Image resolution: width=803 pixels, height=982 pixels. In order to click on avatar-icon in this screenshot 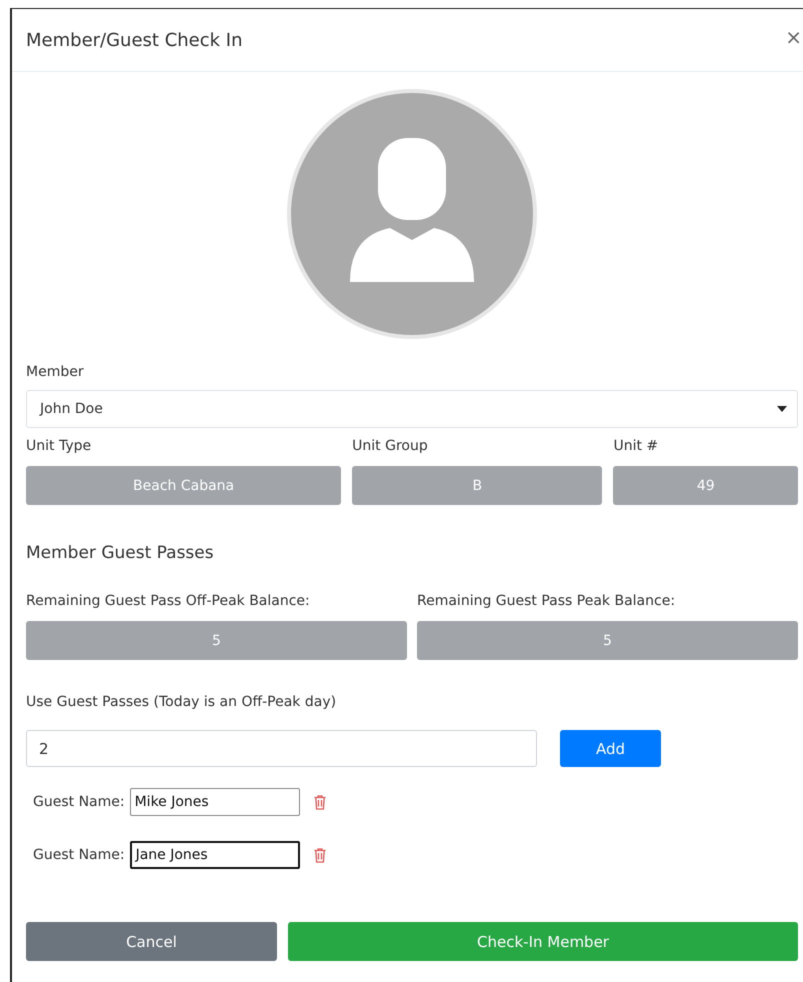, I will do `click(412, 214)`.